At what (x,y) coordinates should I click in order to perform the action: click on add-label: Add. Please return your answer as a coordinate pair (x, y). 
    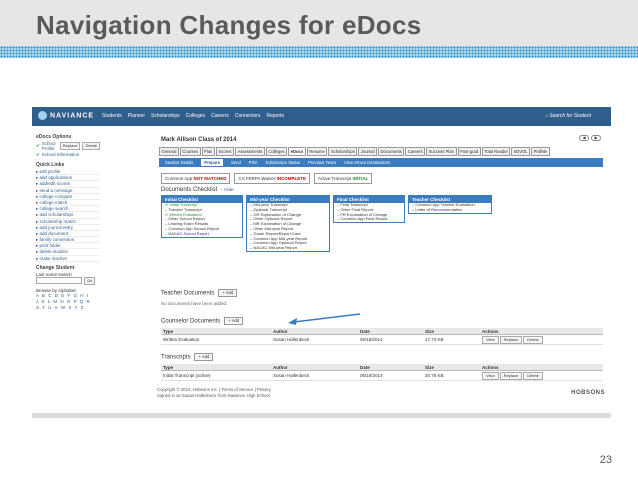
    Looking at the image, I should click on (235, 320).